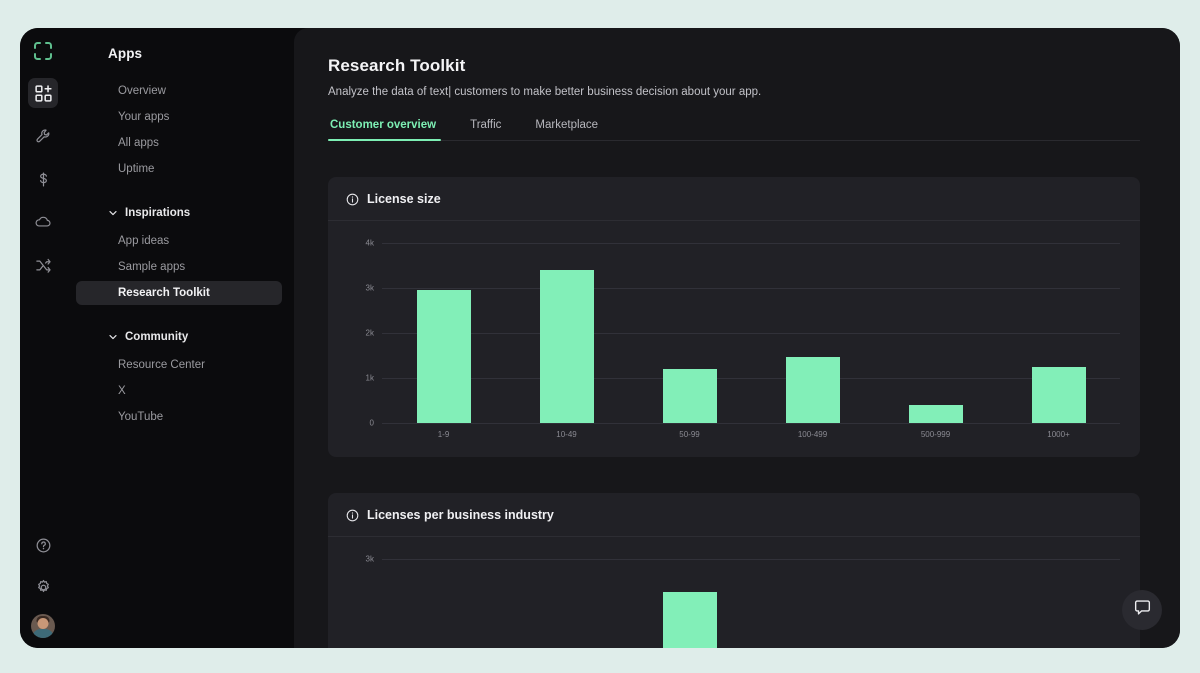  I want to click on tab-bar: Customer overview Traffic Marketplace, so click(734, 129).